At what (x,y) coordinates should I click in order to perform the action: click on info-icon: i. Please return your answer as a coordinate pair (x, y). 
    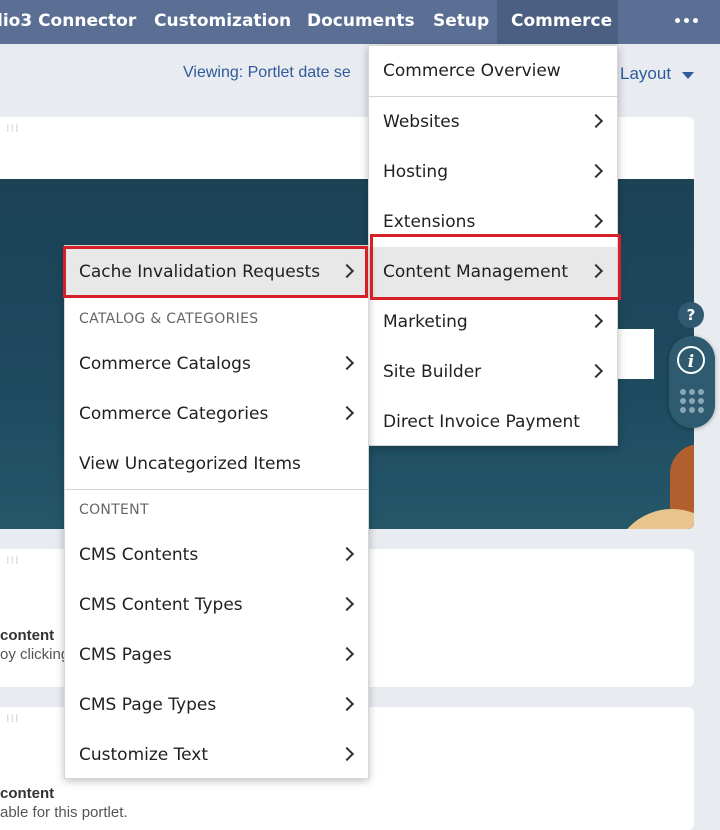
    Looking at the image, I should click on (691, 360).